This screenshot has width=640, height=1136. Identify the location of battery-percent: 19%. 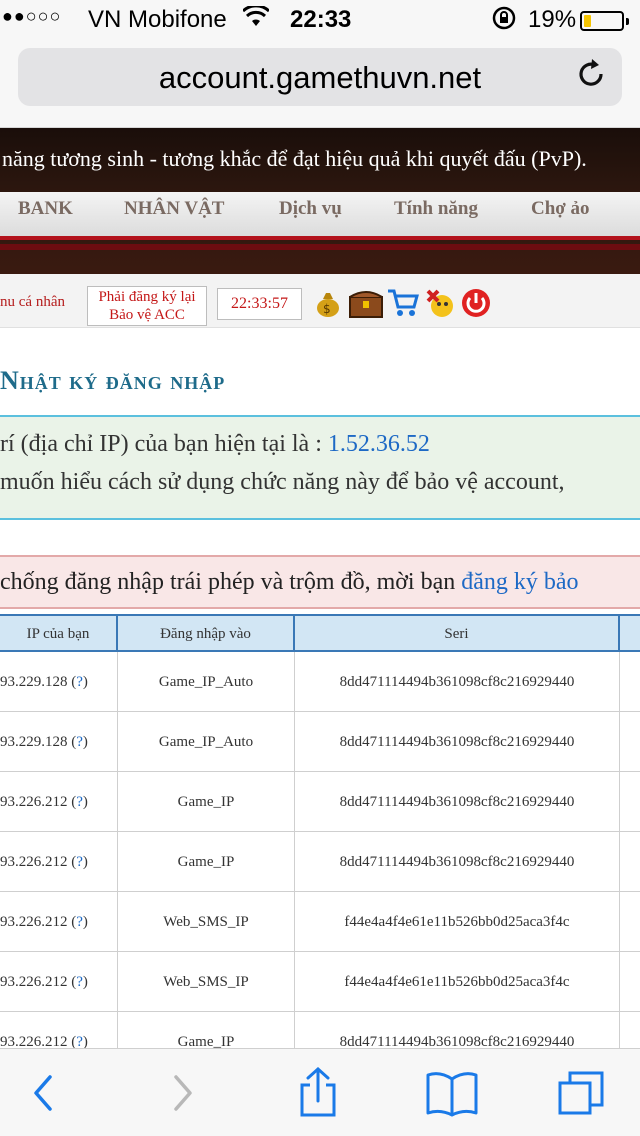
(552, 19).